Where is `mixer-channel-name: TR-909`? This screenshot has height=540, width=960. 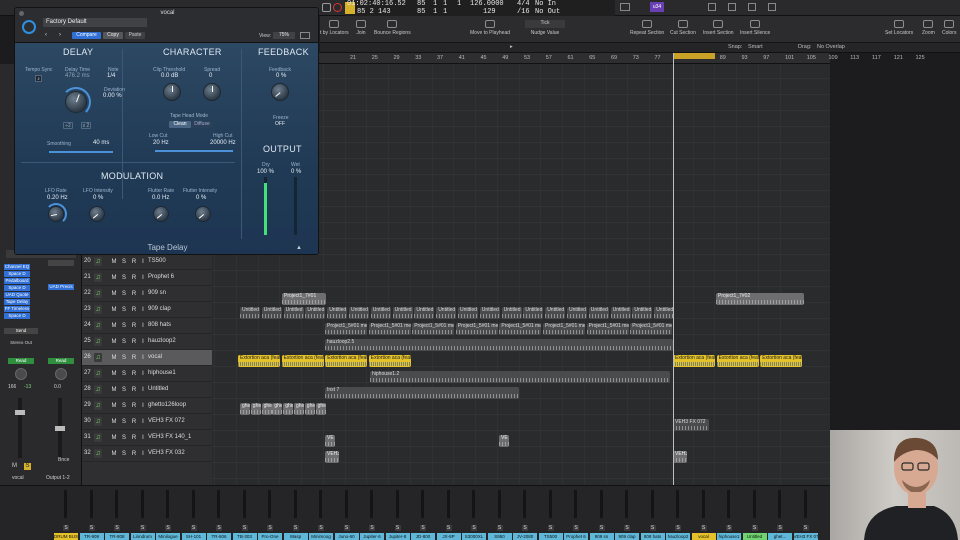 mixer-channel-name: TR-909 is located at coordinates (91, 536).